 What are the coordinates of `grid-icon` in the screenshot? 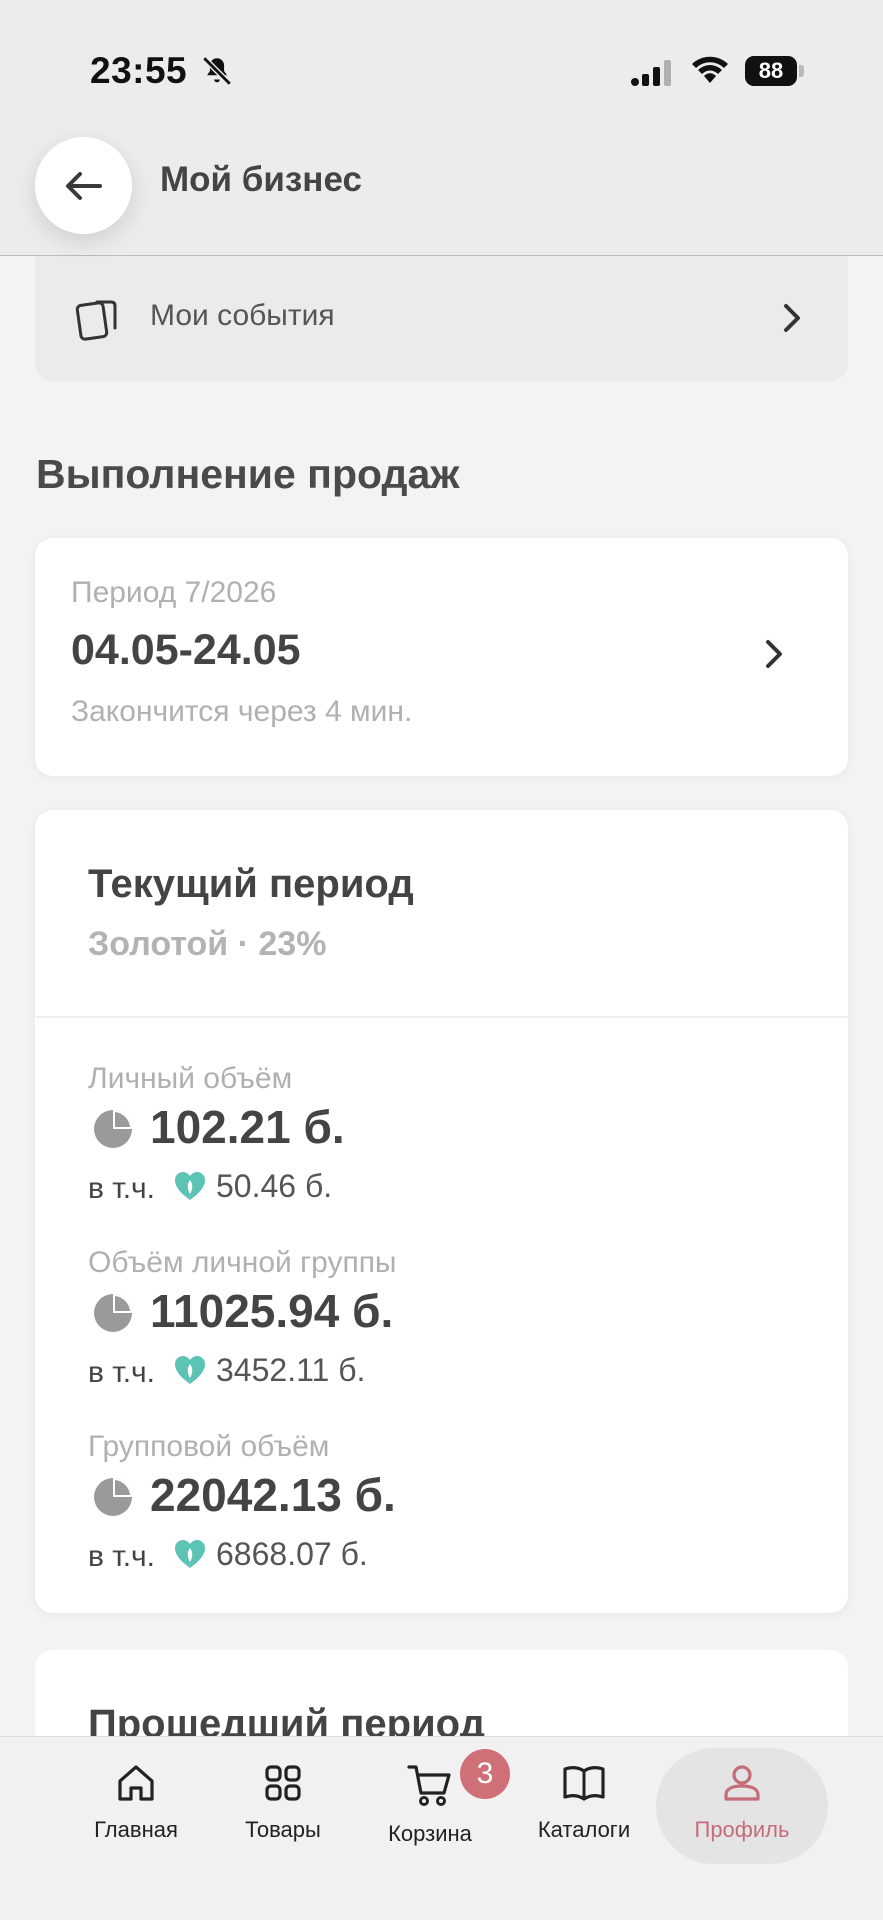 It's located at (283, 1783).